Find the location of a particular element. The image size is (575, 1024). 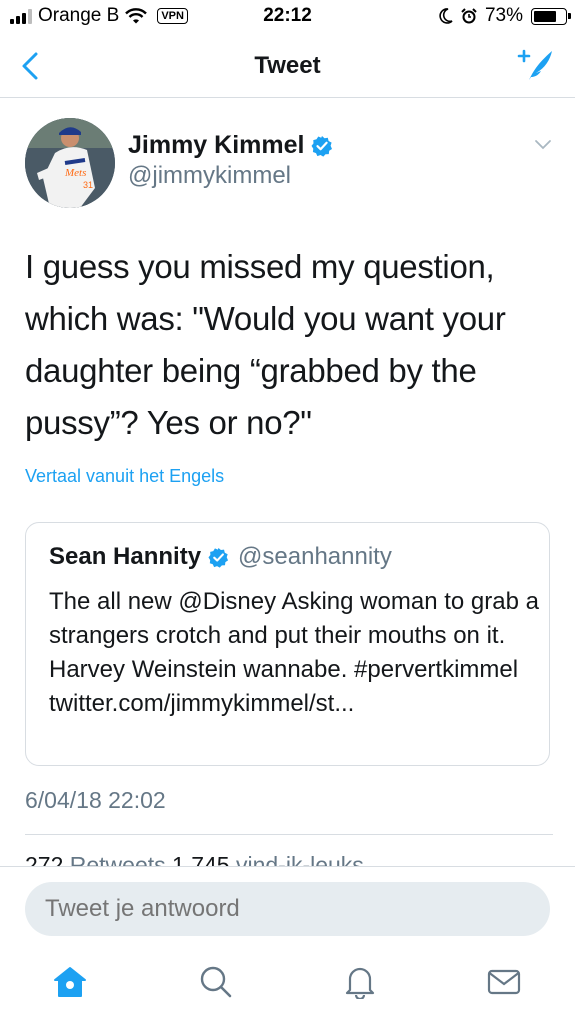

tab-bar is located at coordinates (287, 987).